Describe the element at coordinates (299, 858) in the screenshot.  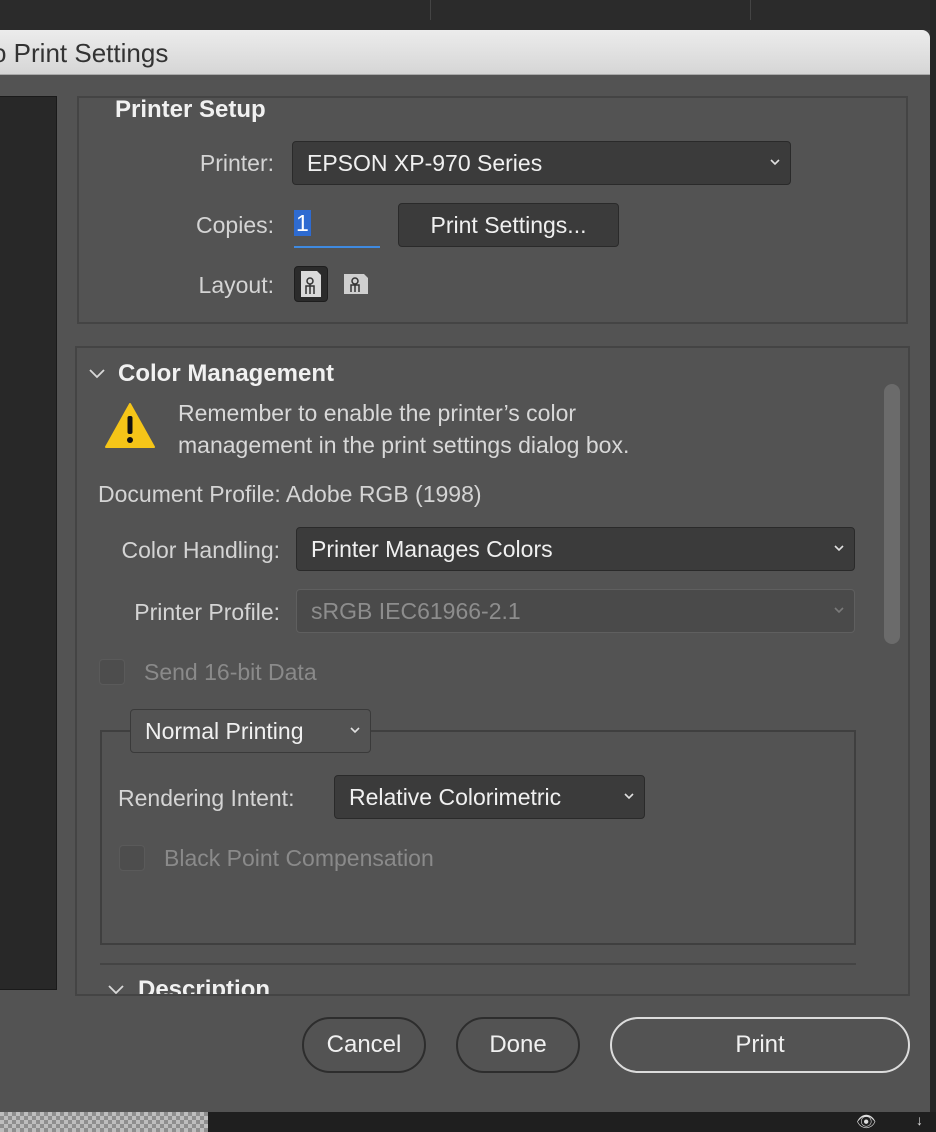
I see `black-point-compensation-label: Black Point Compensation` at that location.